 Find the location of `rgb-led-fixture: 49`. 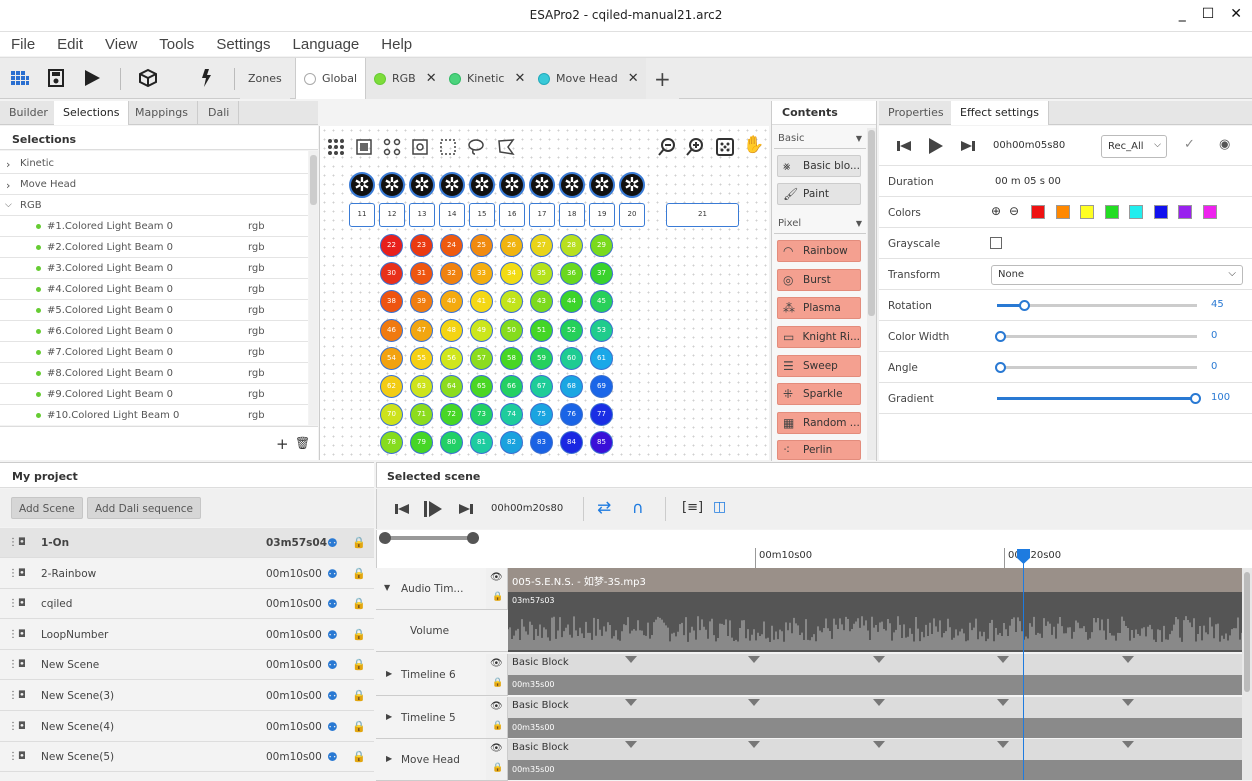

rgb-led-fixture: 49 is located at coordinates (481, 330).